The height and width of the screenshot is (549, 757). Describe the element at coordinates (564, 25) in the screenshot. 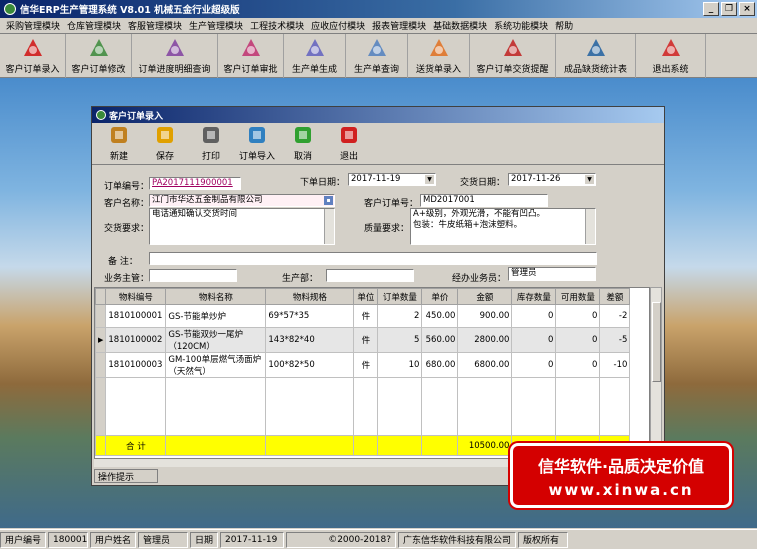

I see `menu-help: 帮助` at that location.